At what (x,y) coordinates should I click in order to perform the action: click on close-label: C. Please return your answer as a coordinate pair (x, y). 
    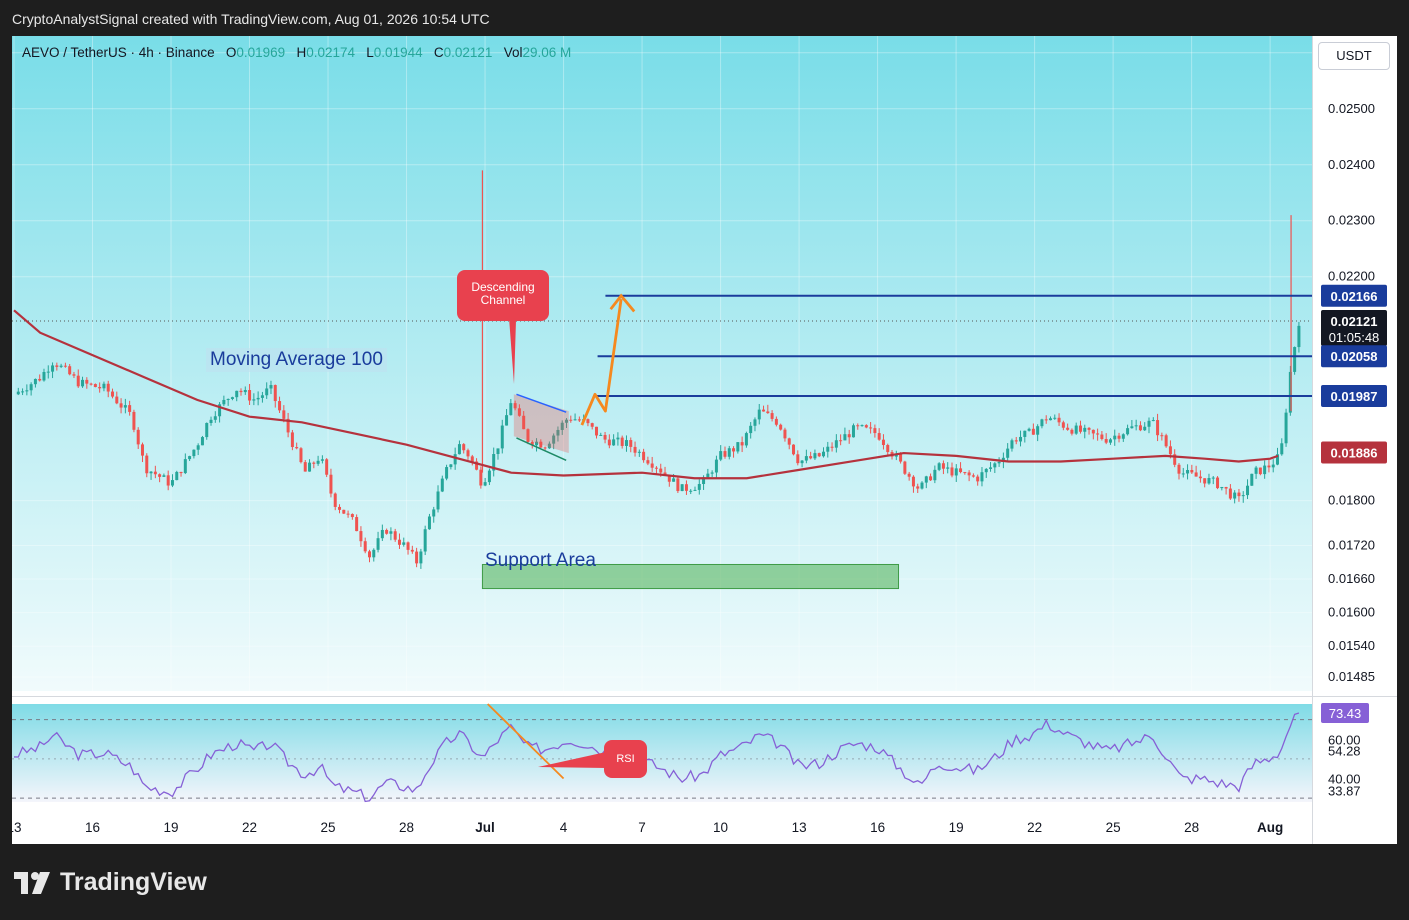
    Looking at the image, I should click on (438, 52).